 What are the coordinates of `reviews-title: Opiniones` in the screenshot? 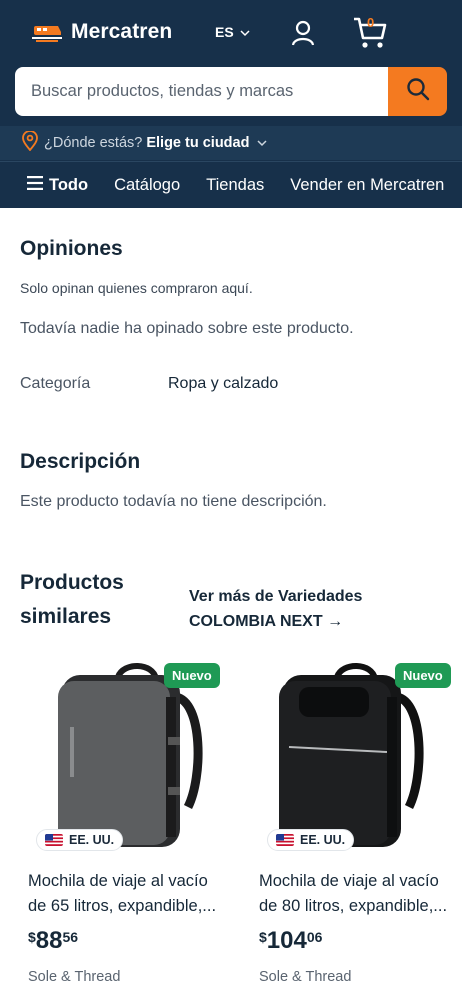 It's located at (71, 248).